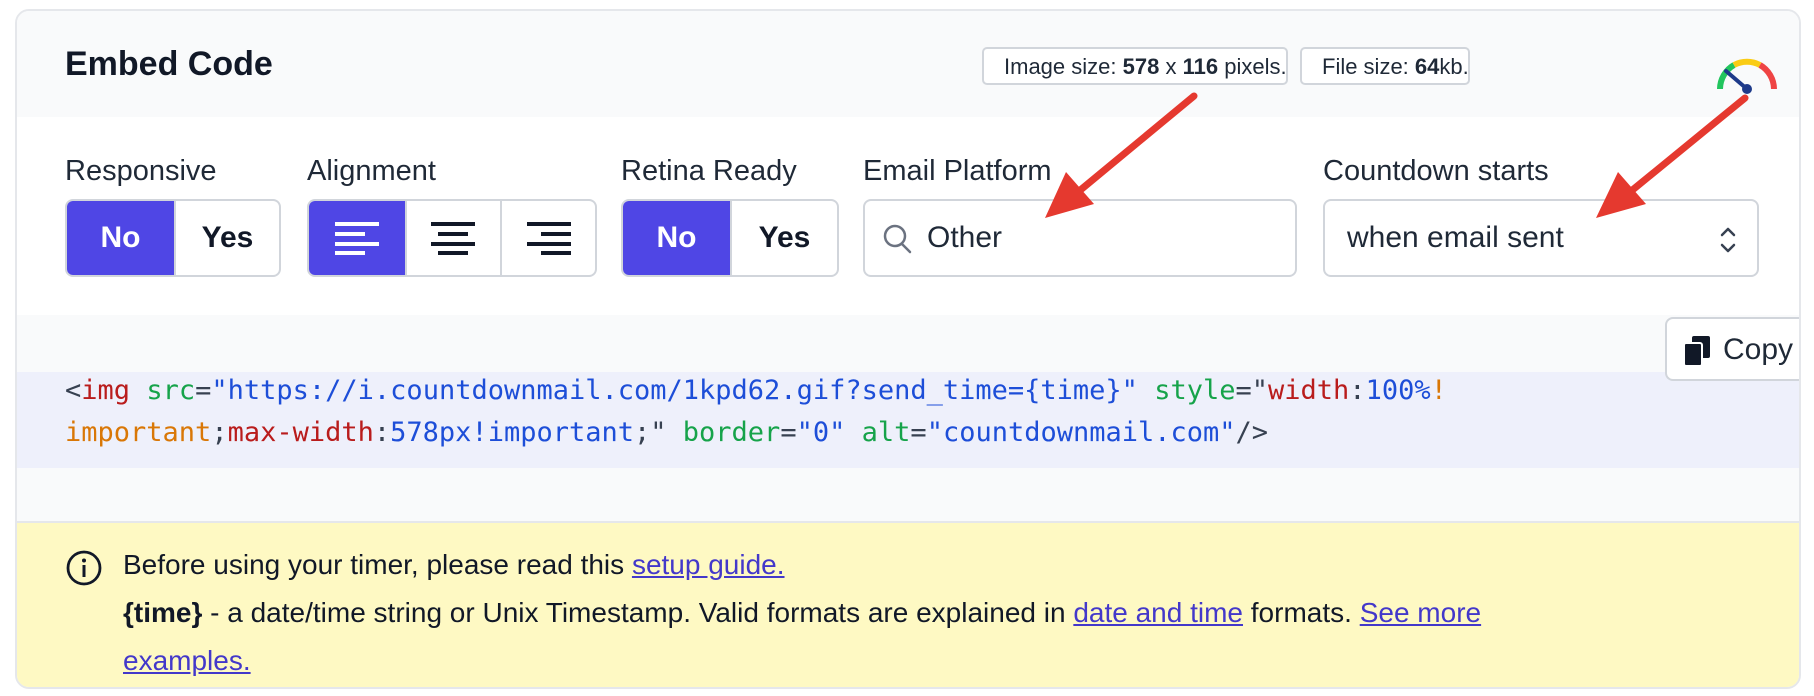 The height and width of the screenshot is (696, 1814). Describe the element at coordinates (1385, 66) in the screenshot. I see `file-size-badge: File size: 64kb.` at that location.